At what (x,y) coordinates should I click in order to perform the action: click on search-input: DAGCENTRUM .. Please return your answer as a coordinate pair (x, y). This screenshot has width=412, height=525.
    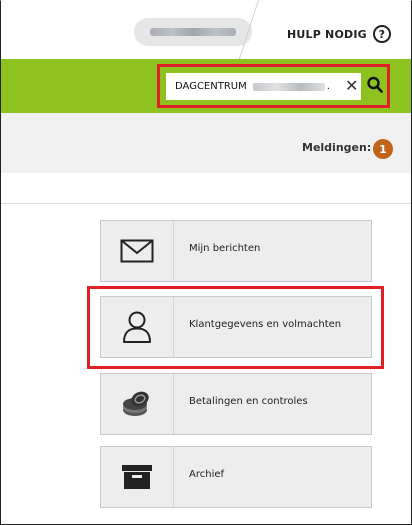
    Looking at the image, I should click on (263, 86).